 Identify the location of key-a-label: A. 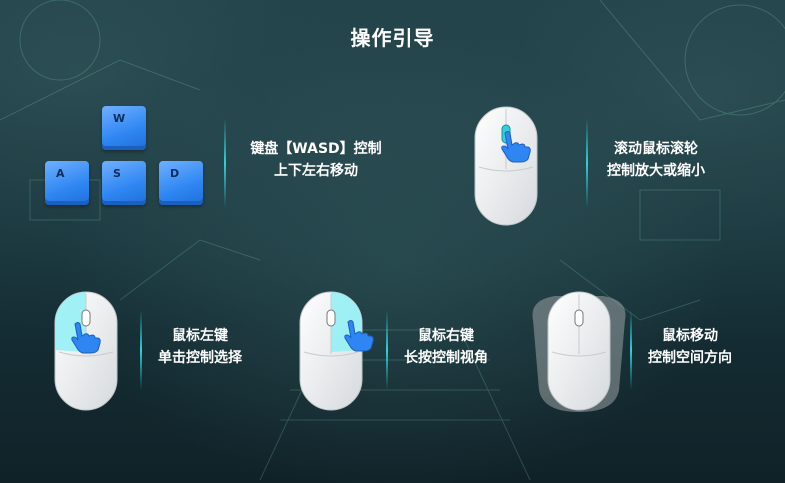
(60, 173).